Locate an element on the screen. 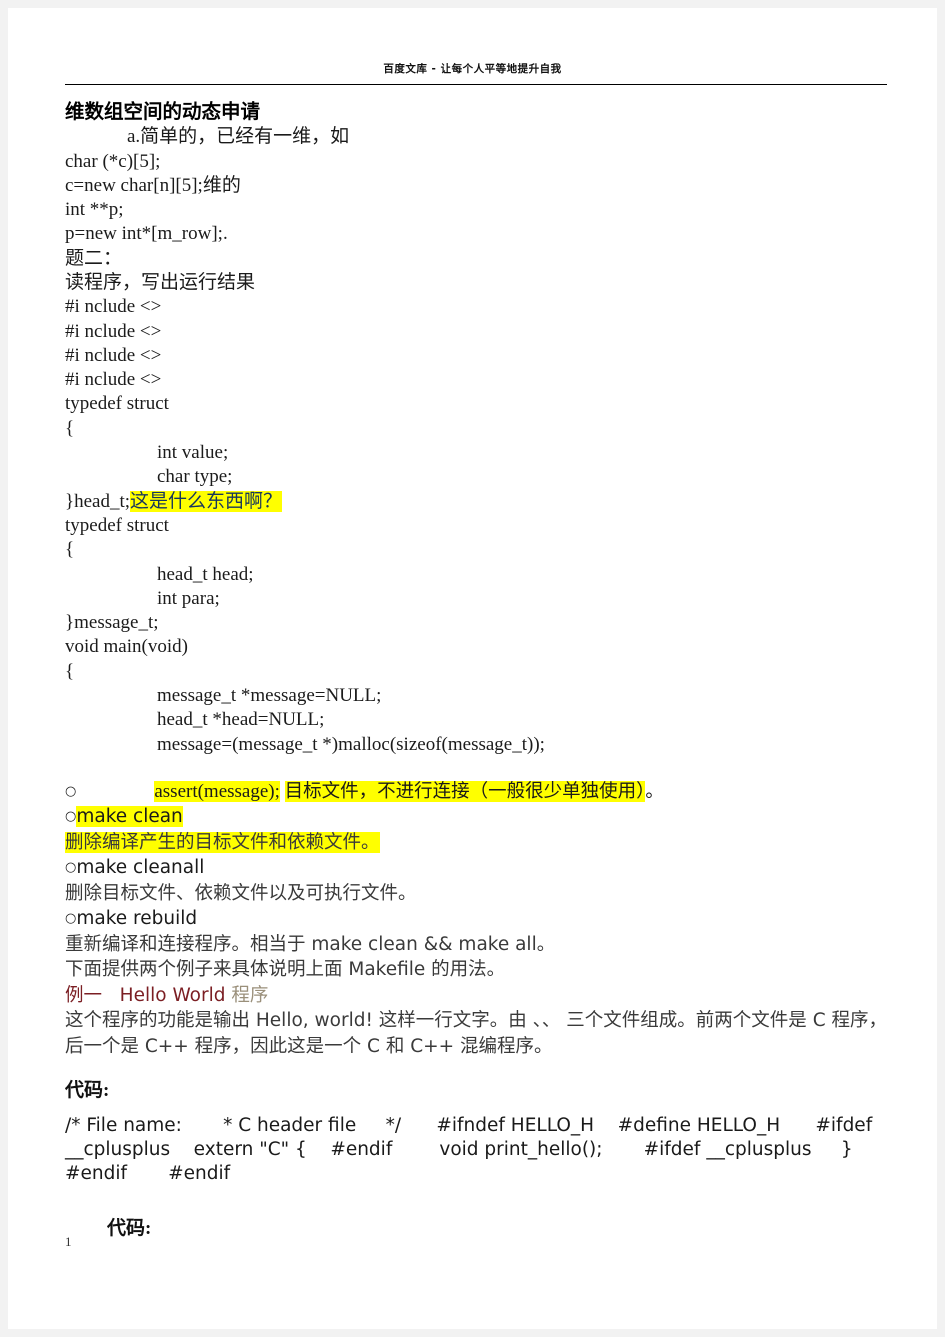 The height and width of the screenshot is (1337, 945). code-line: int **p; is located at coordinates (94, 210).